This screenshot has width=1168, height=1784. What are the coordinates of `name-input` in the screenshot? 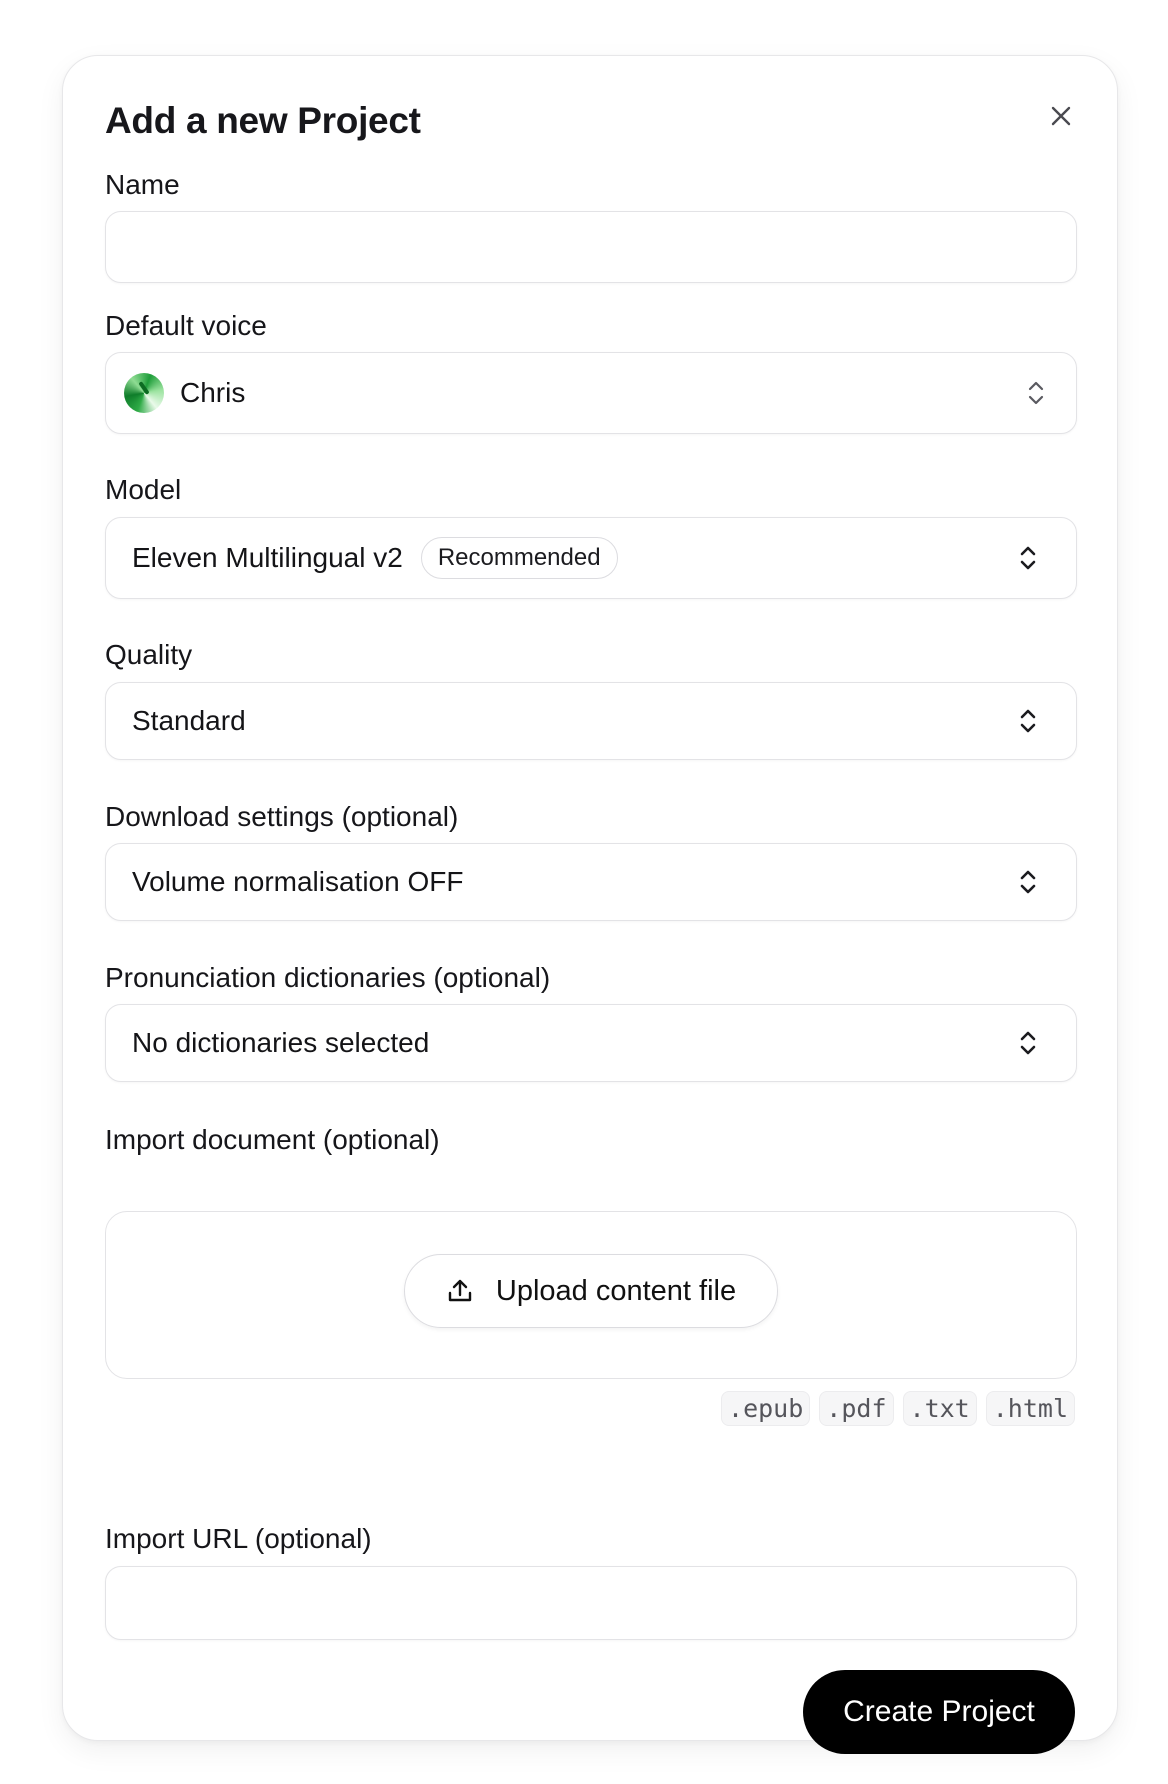 It's located at (591, 247).